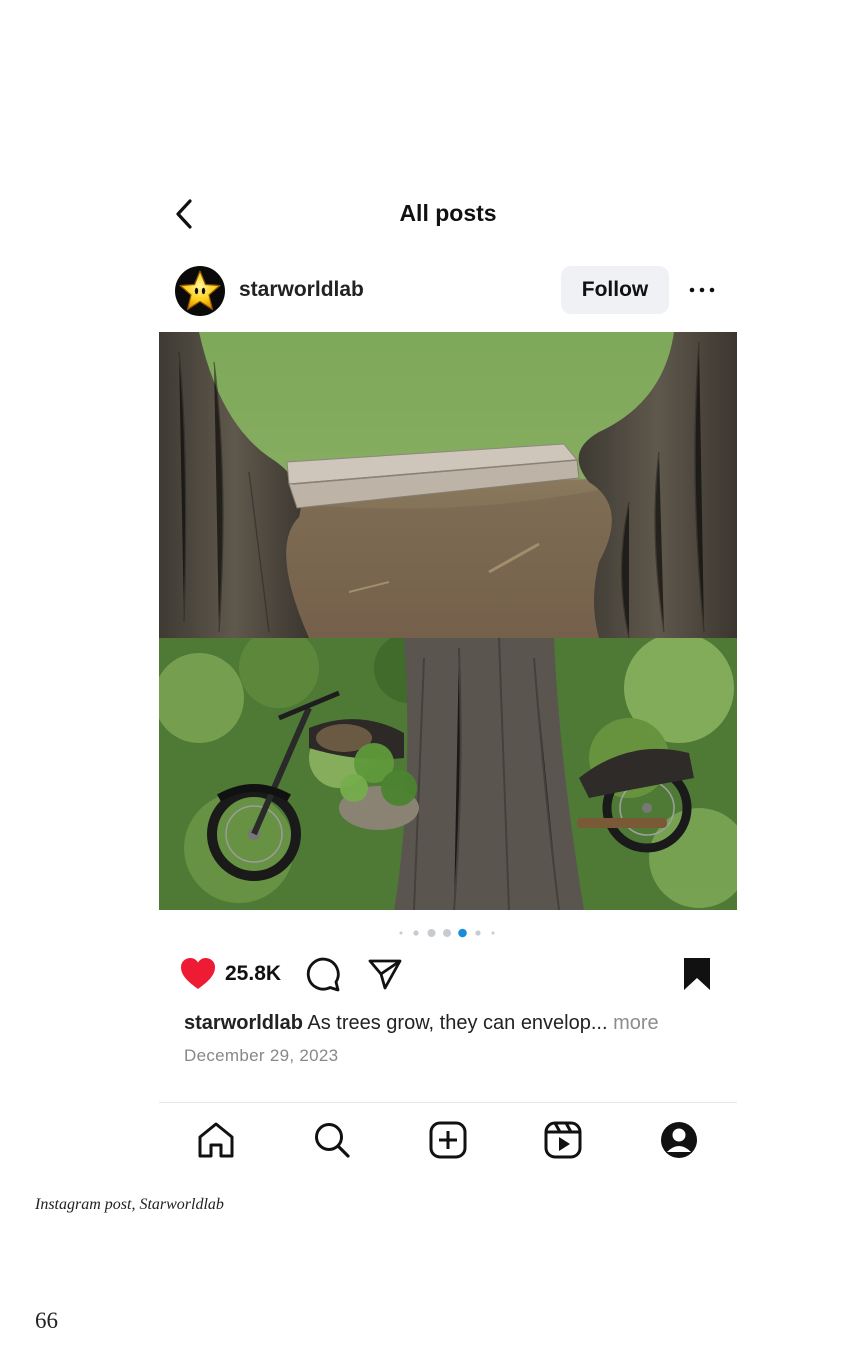 This screenshot has height=1349, width=861. Describe the element at coordinates (323, 974) in the screenshot. I see `comment-icon` at that location.